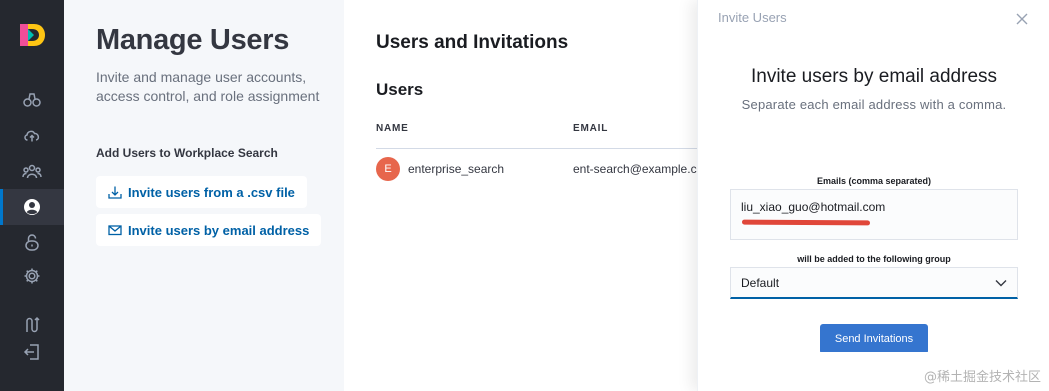 This screenshot has width=1049, height=391. Describe the element at coordinates (115, 192) in the screenshot. I see `upload-icon` at that location.